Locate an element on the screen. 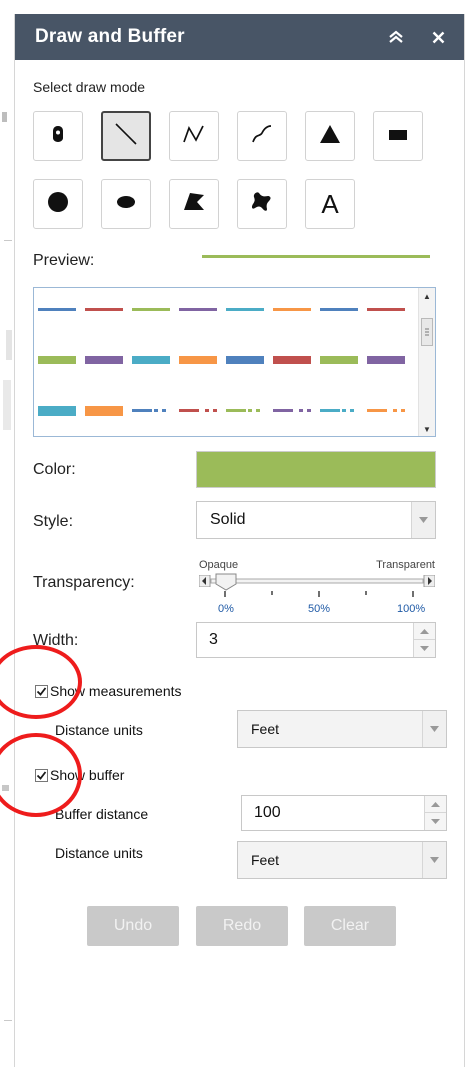 This screenshot has width=467, height=1067. swatch-grid is located at coordinates (221, 362).